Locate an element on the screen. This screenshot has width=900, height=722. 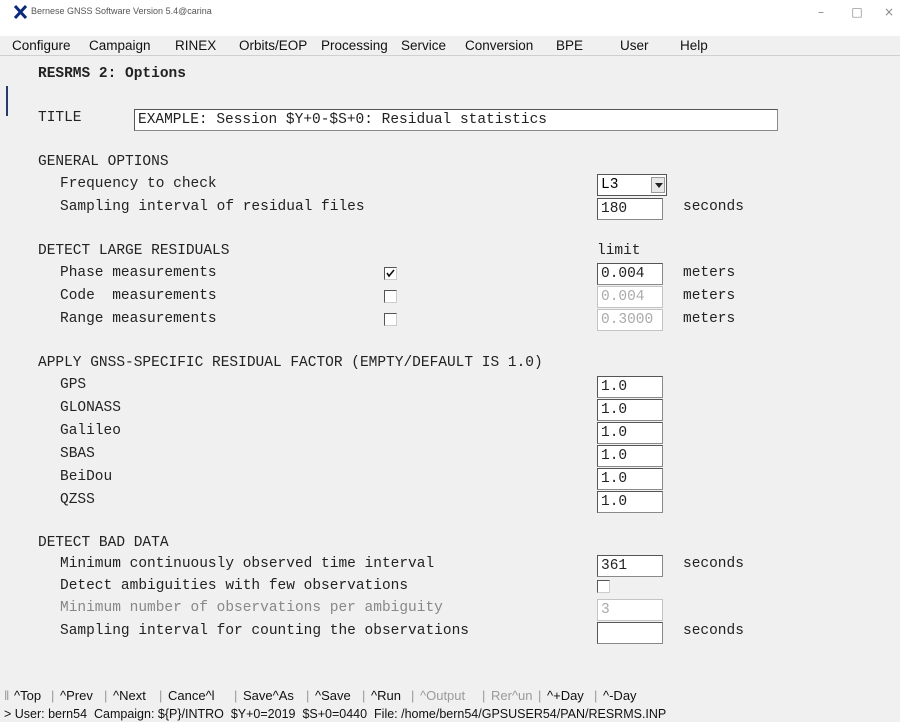
minus-day-button: ^-Day is located at coordinates (620, 695).